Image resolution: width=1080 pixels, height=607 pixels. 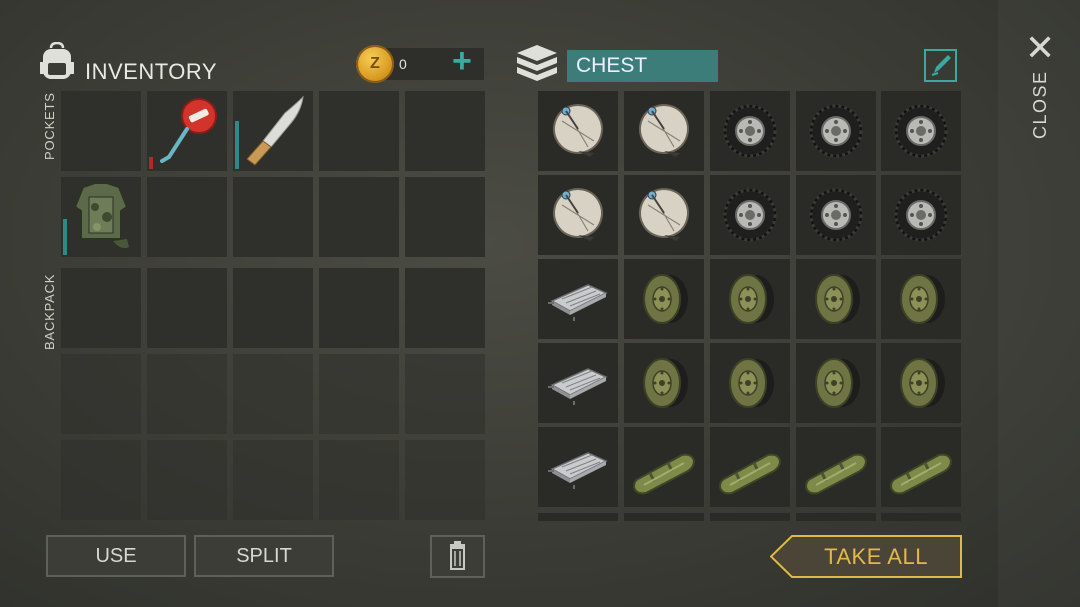 I want to click on chest-icon, so click(x=537, y=63).